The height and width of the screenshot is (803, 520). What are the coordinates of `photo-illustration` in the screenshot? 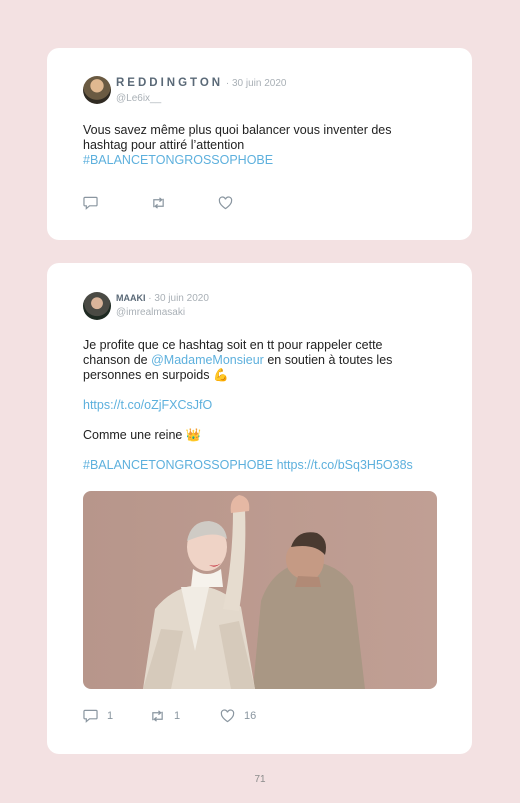 It's located at (254, 592).